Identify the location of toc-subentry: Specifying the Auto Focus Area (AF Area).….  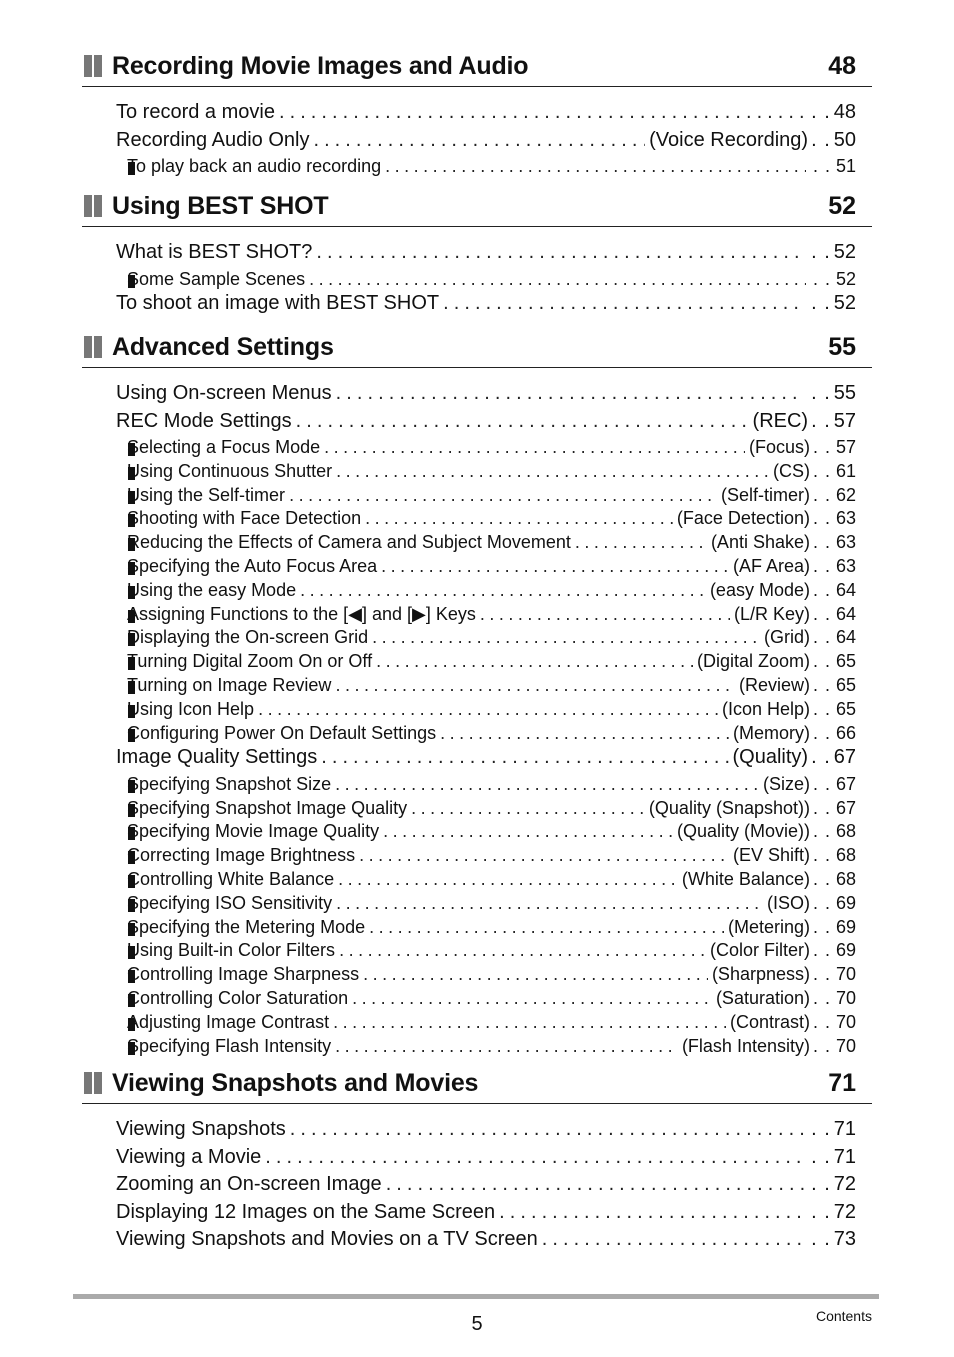
(477, 568).